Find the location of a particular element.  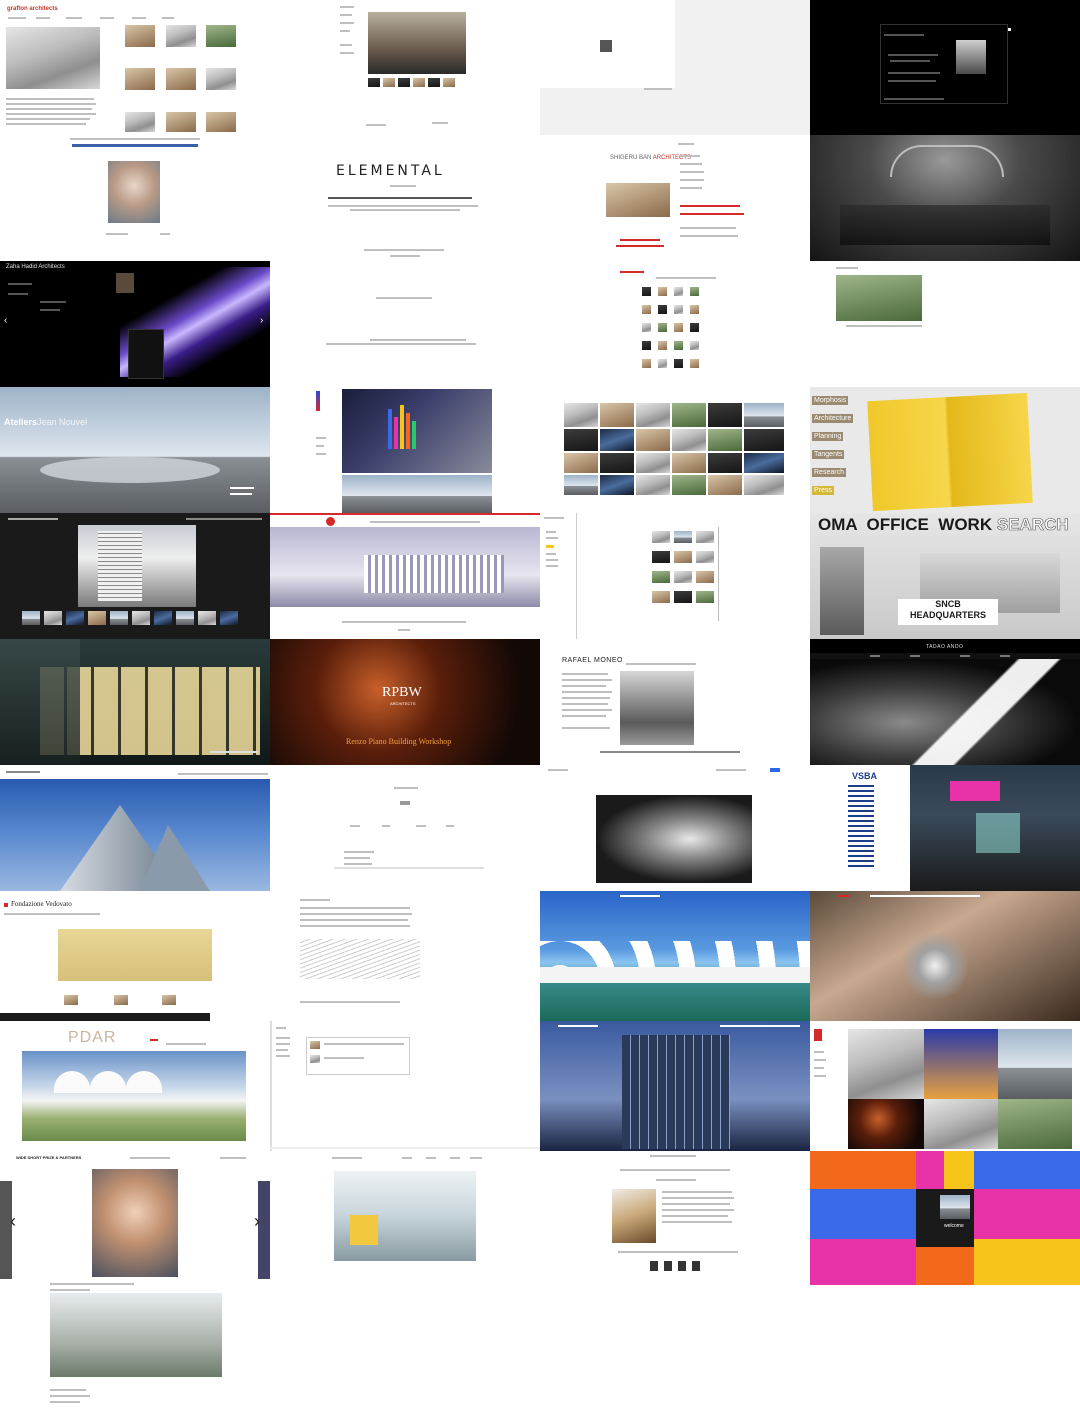

sketch-drawing is located at coordinates (360, 959).